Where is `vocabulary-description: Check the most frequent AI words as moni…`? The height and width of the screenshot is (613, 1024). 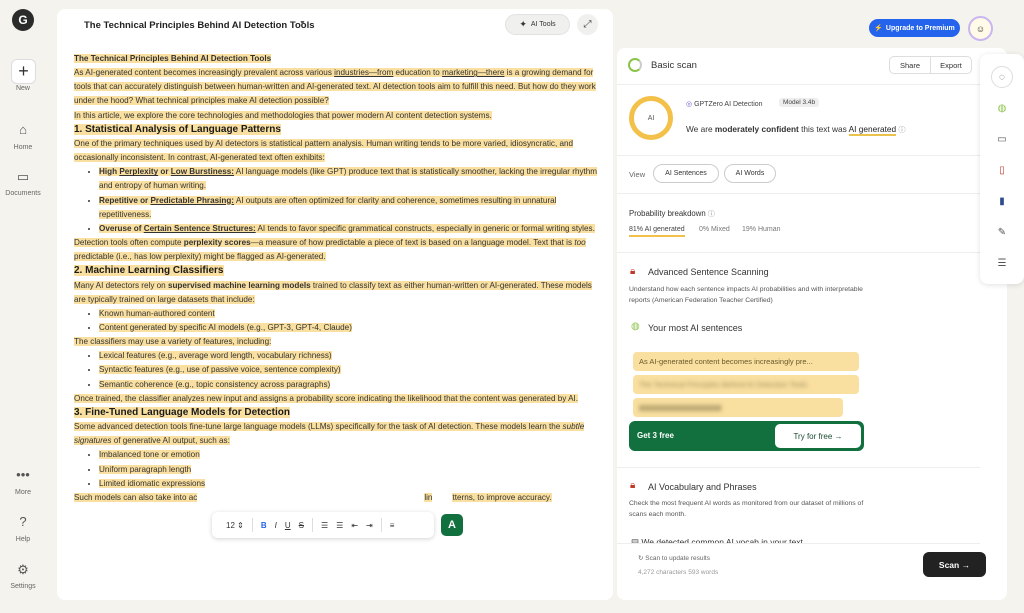
vocabulary-description: Check the most frequent AI words as moni… is located at coordinates (746, 509).